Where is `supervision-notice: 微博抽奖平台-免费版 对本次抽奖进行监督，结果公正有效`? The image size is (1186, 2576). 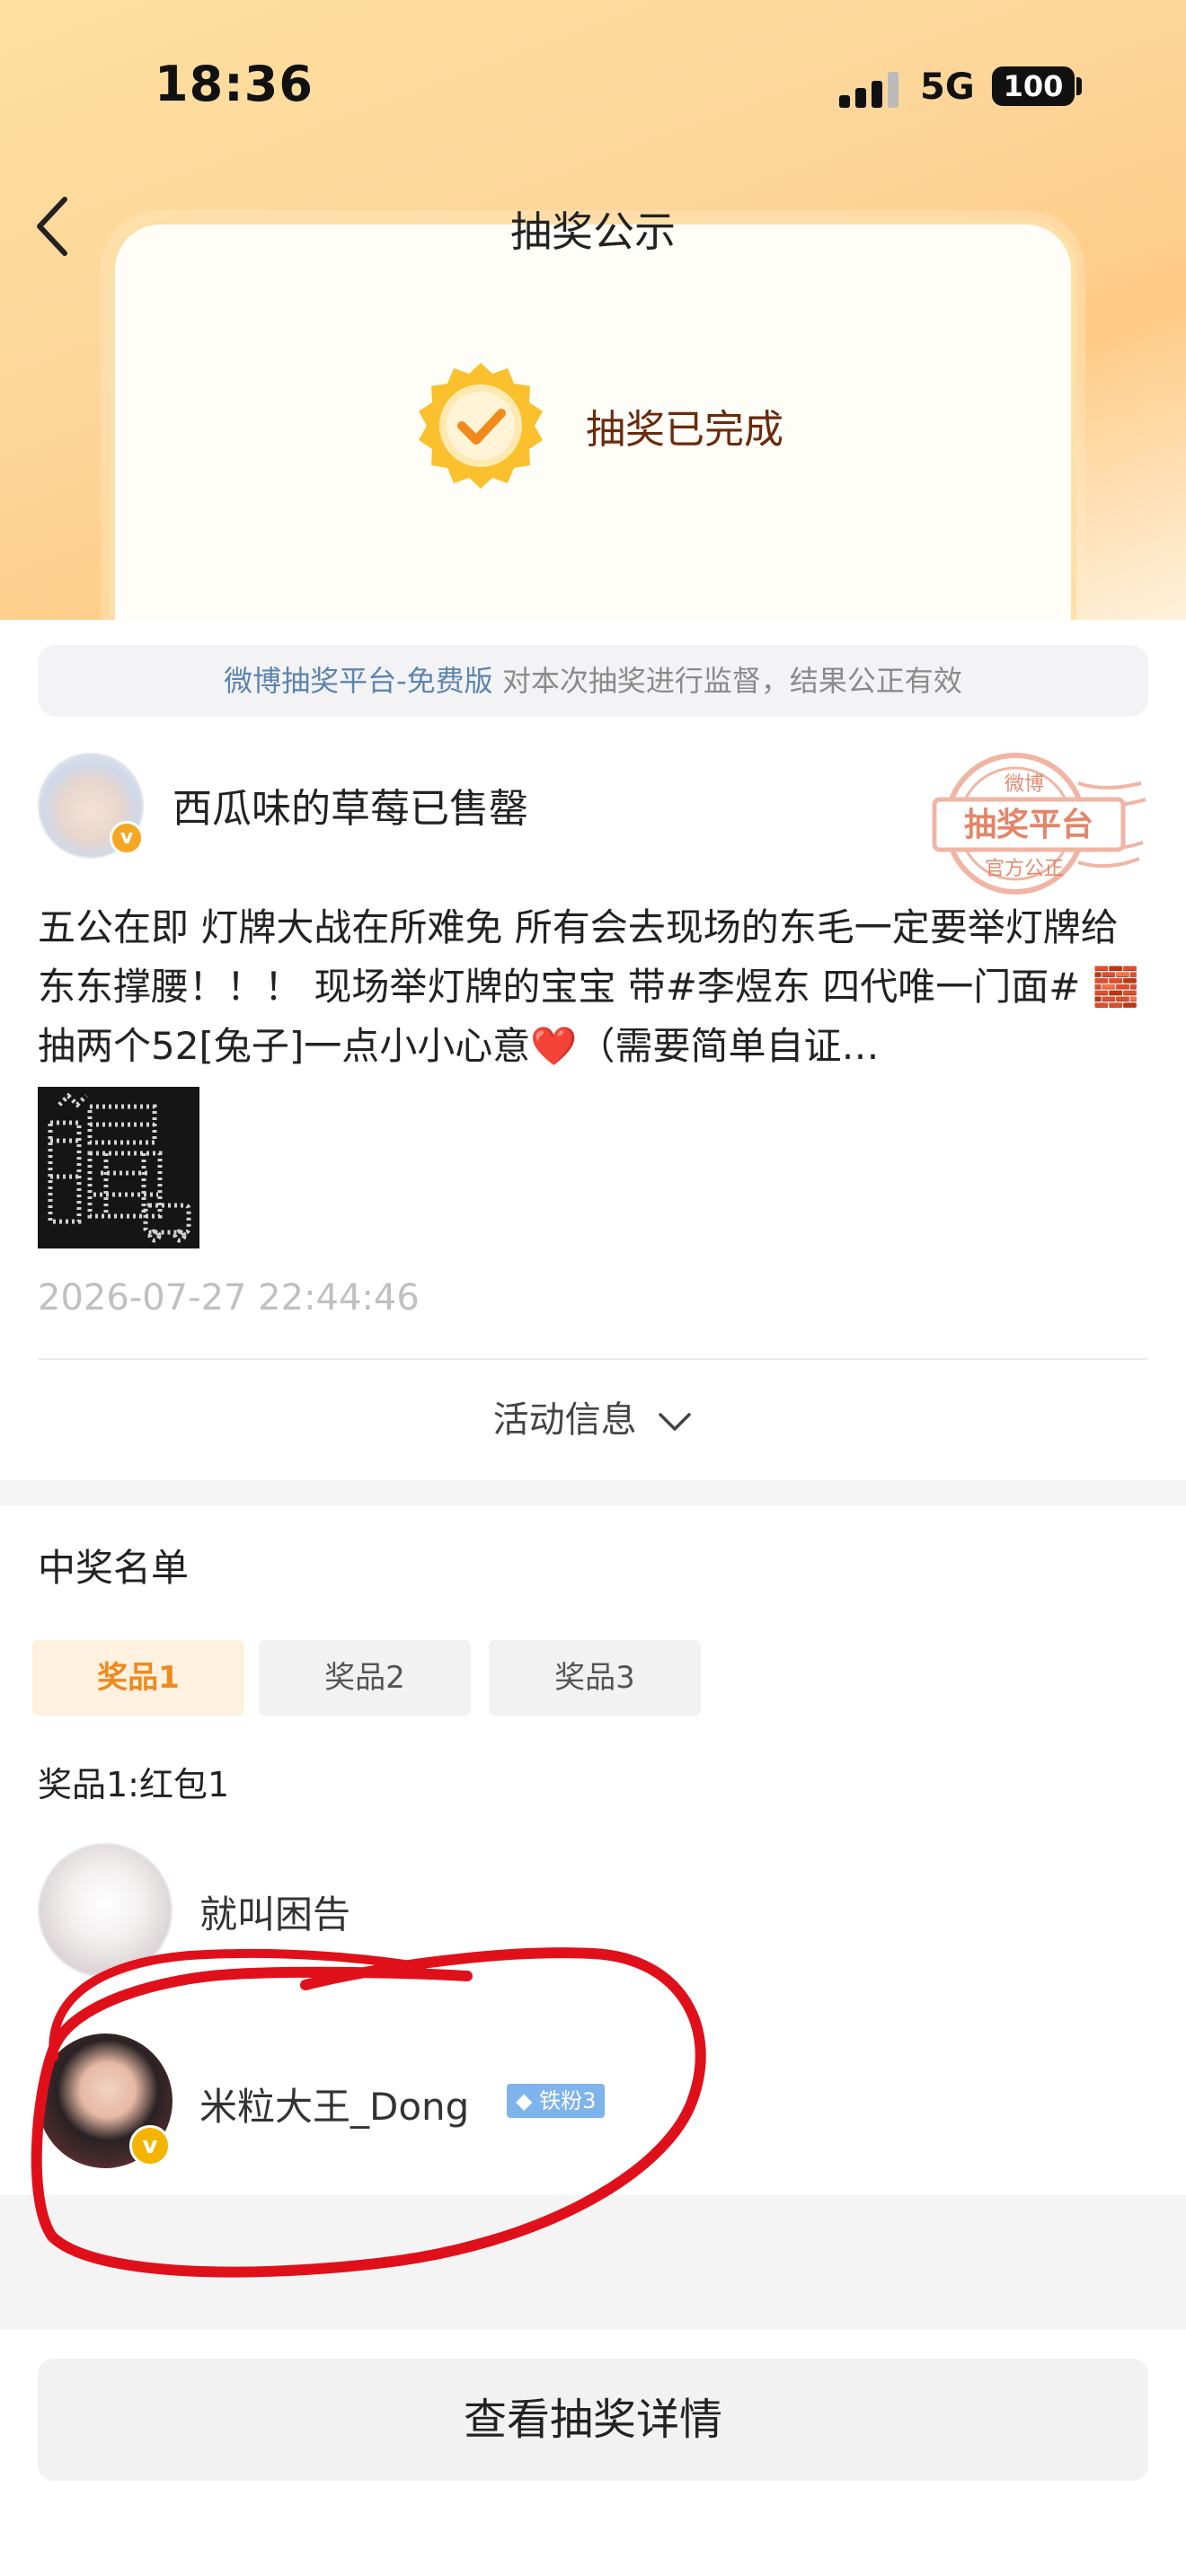 supervision-notice: 微博抽奖平台-免费版 对本次抽奖进行监督，结果公正有效 is located at coordinates (593, 681).